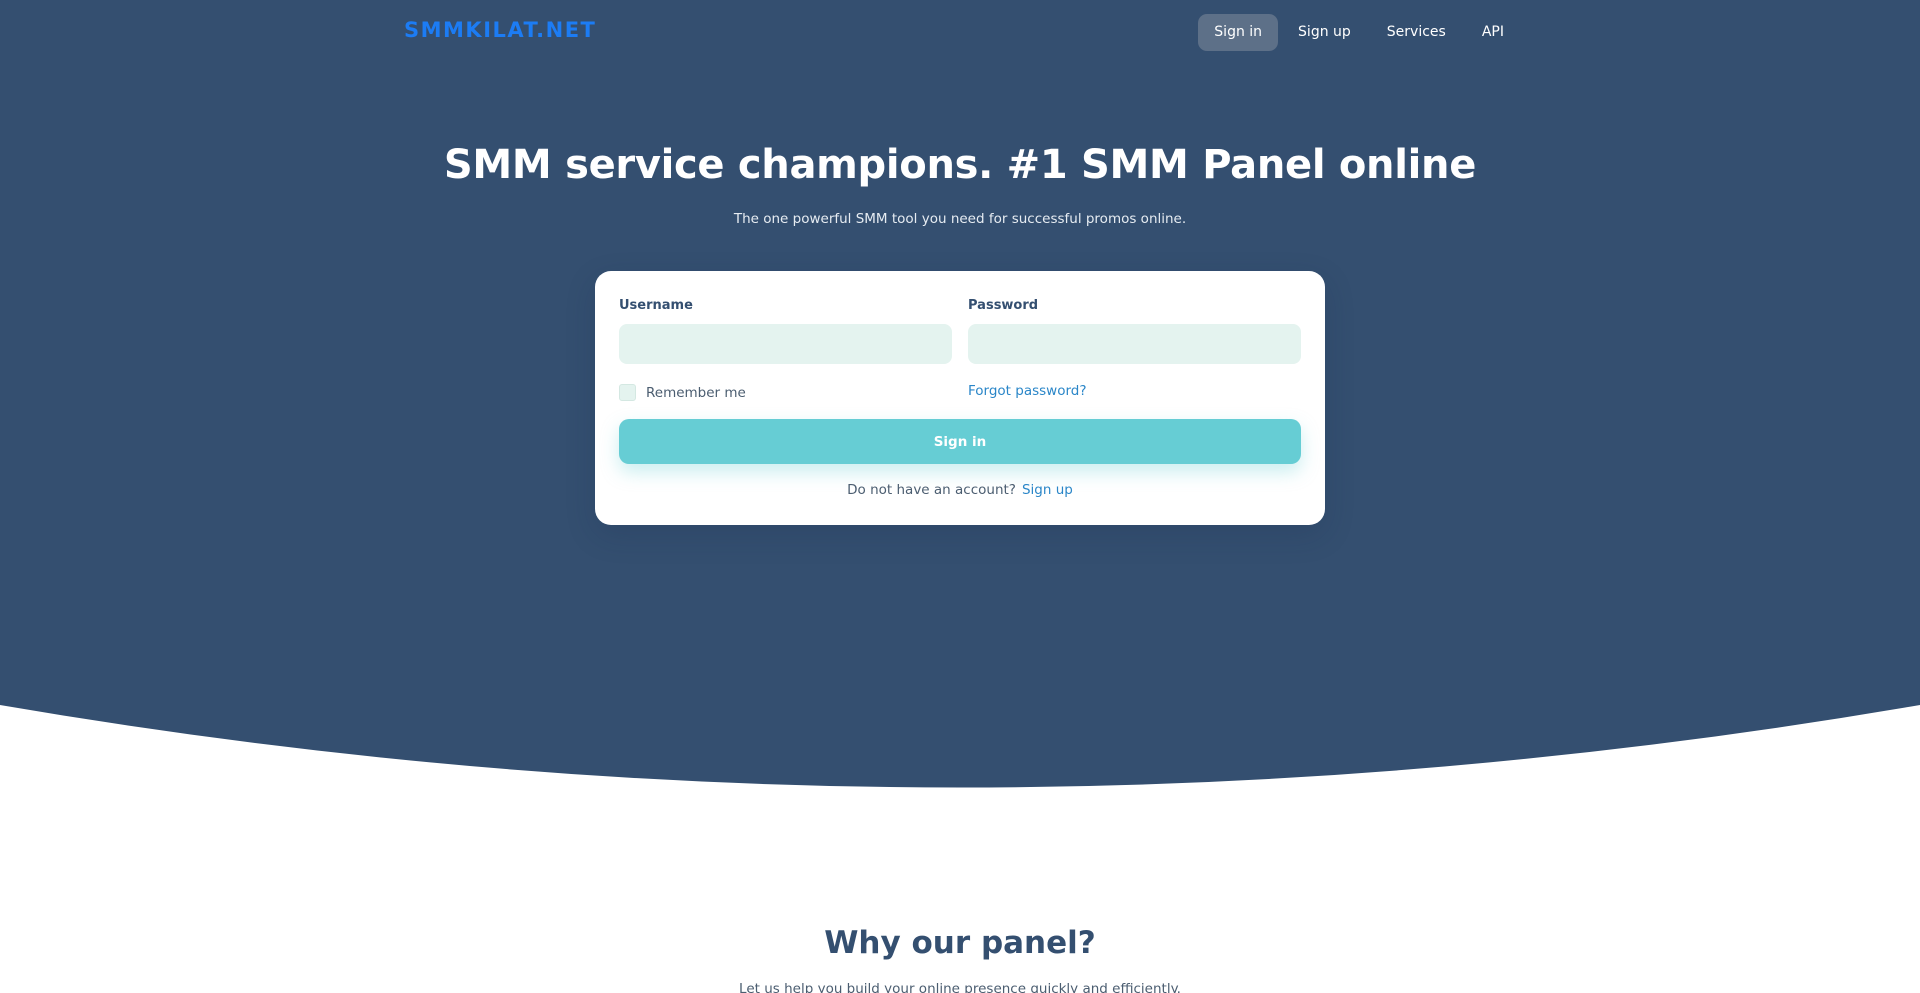 Image resolution: width=1920 pixels, height=993 pixels. I want to click on username-input, so click(785, 344).